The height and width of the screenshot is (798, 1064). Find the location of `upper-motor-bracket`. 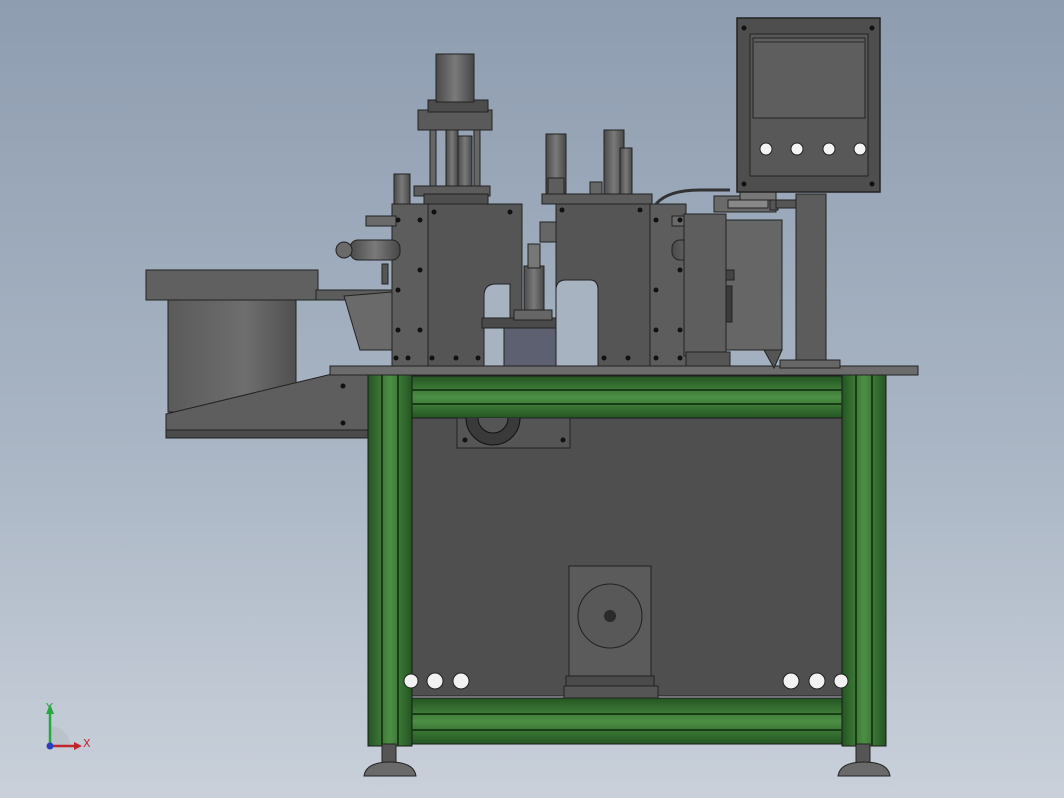

upper-motor-bracket is located at coordinates (513, 433).